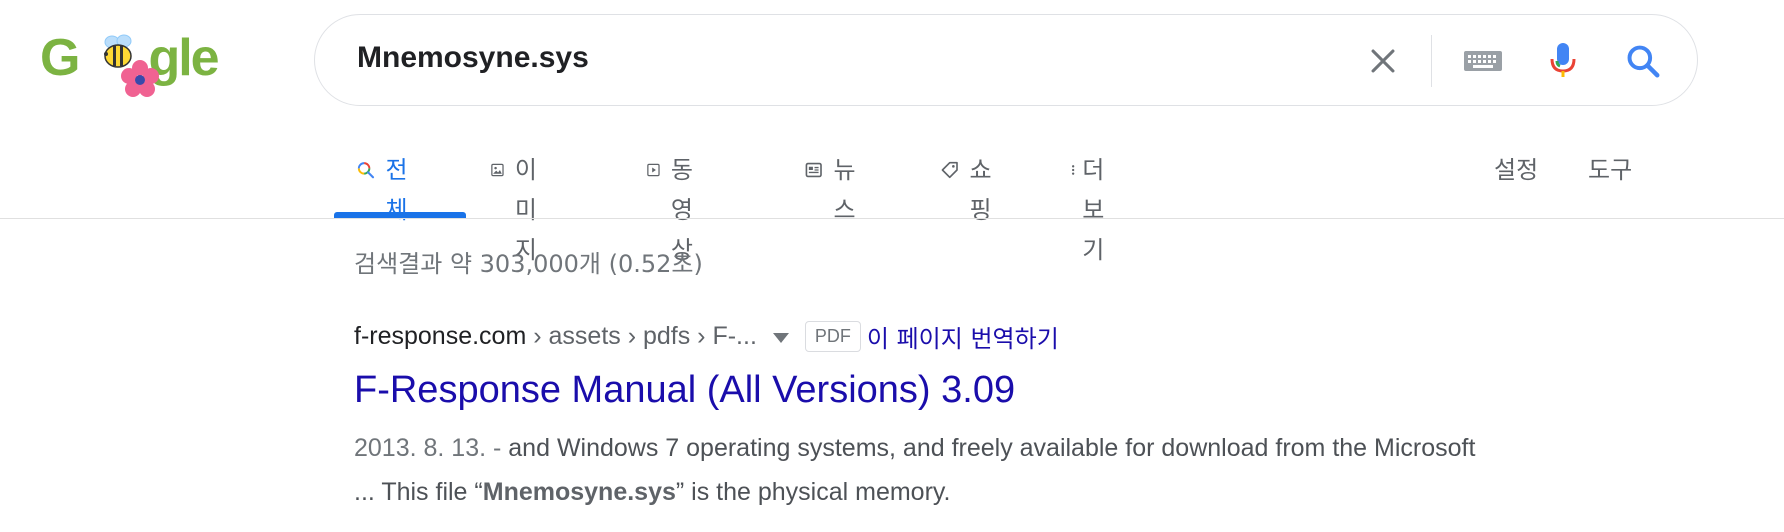 The height and width of the screenshot is (532, 1784). I want to click on tab-more: 더보기, so click(1091, 207).